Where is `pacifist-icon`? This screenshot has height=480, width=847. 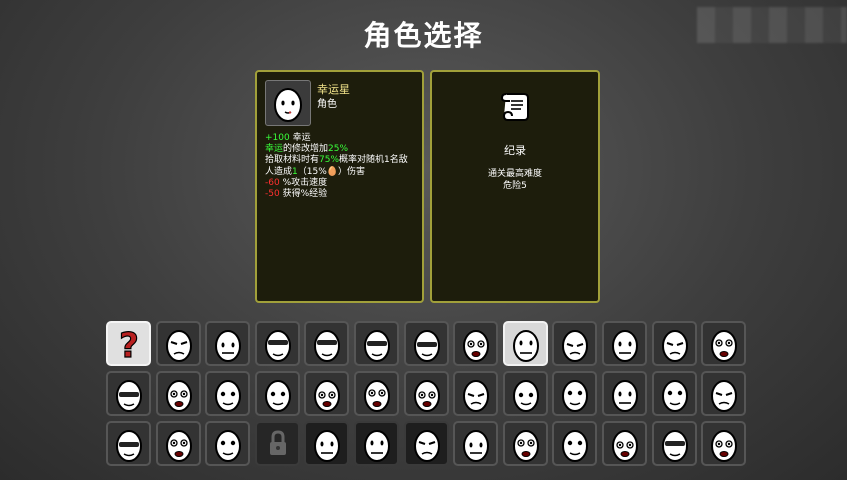 pacifist-icon is located at coordinates (178, 395).